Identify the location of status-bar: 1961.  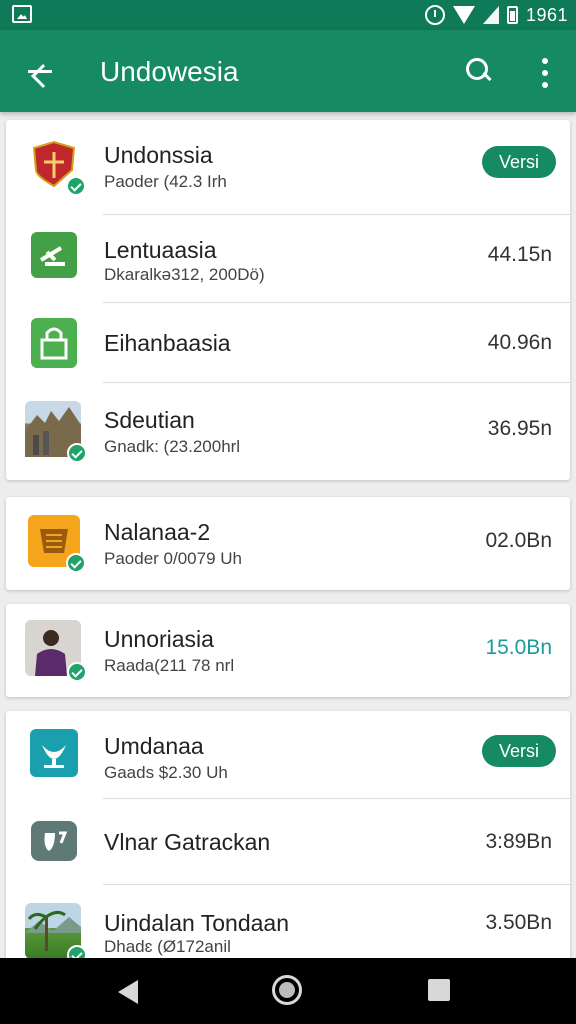
(288, 15).